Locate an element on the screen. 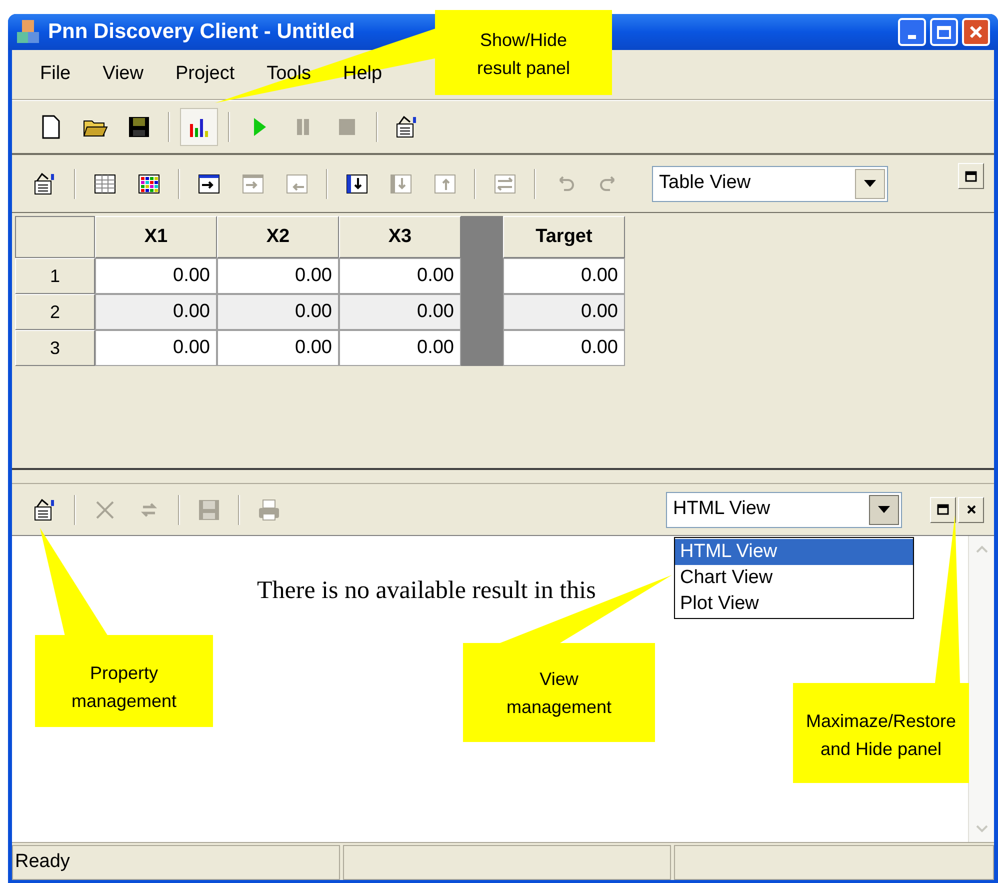 This screenshot has width=998, height=883. app-icon is located at coordinates (28, 32).